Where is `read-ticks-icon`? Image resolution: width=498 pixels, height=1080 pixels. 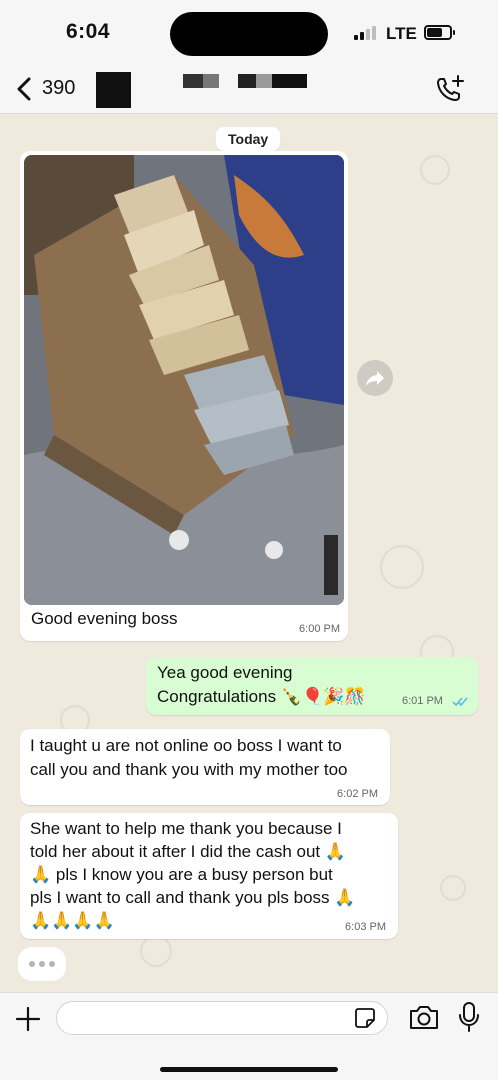 read-ticks-icon is located at coordinates (460, 702).